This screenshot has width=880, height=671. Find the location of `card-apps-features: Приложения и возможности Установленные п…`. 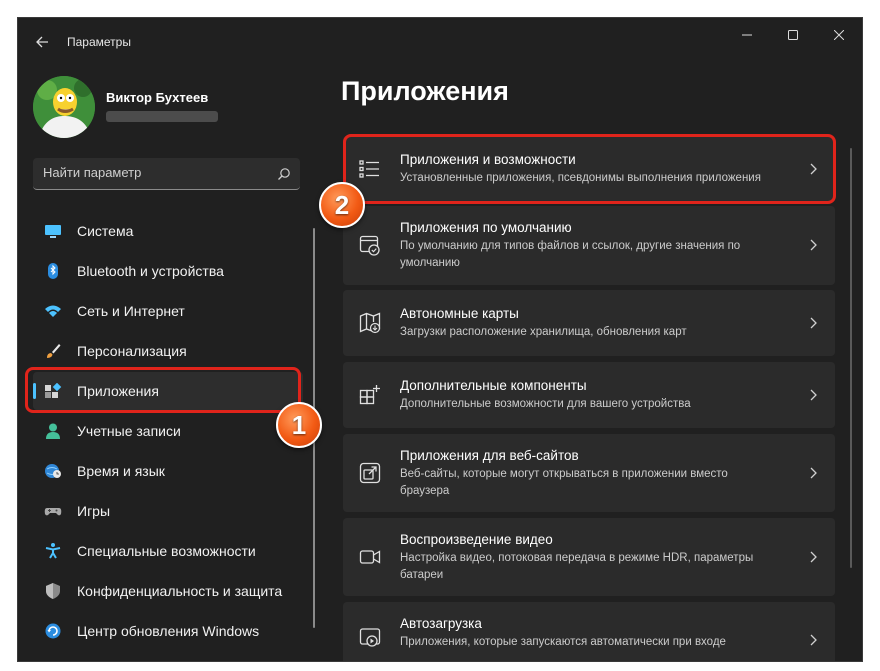

card-apps-features: Приложения и возможности Установленные п… is located at coordinates (589, 169).